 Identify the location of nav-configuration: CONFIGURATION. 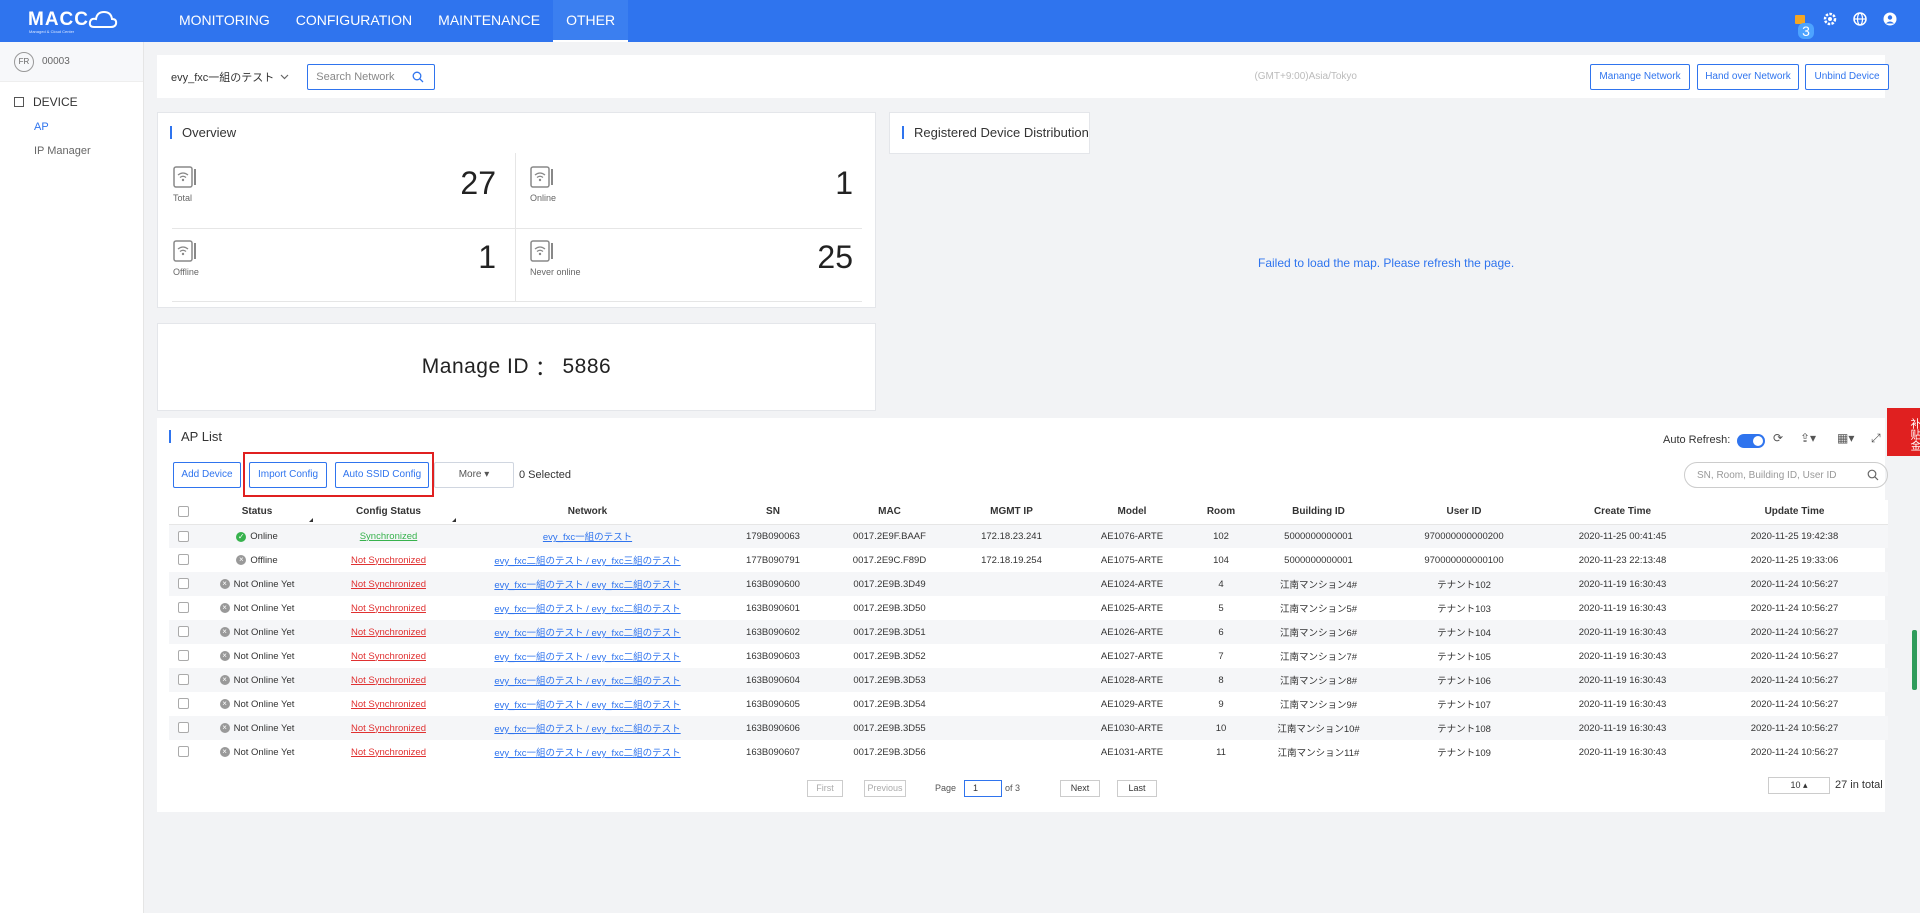
(354, 21).